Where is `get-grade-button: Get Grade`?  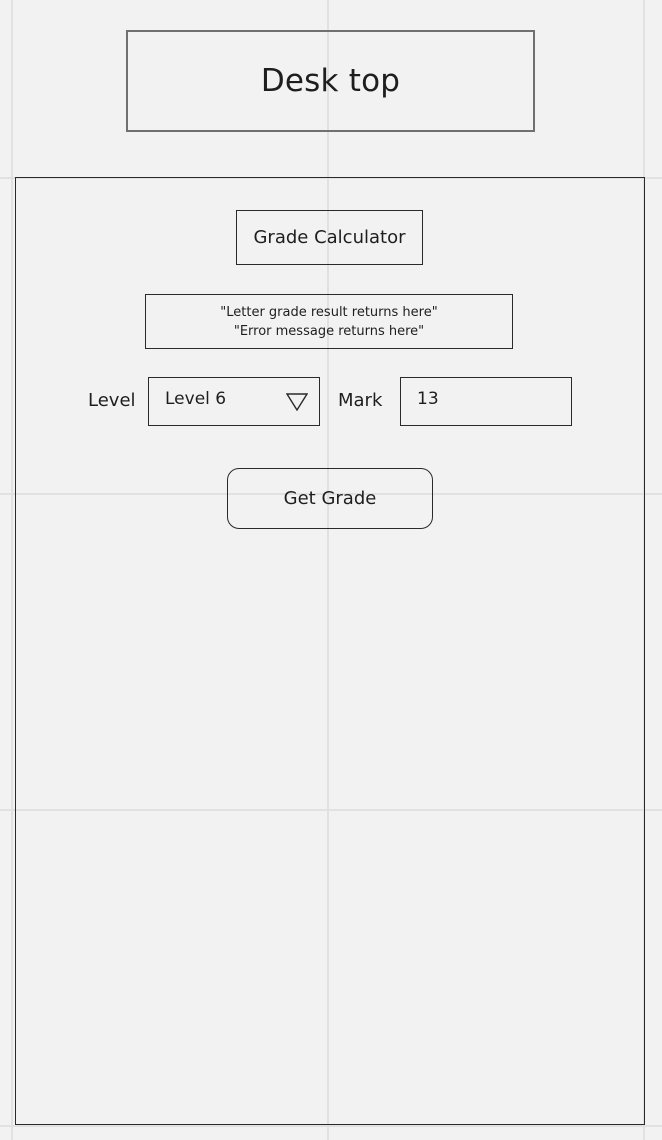 get-grade-button: Get Grade is located at coordinates (330, 498).